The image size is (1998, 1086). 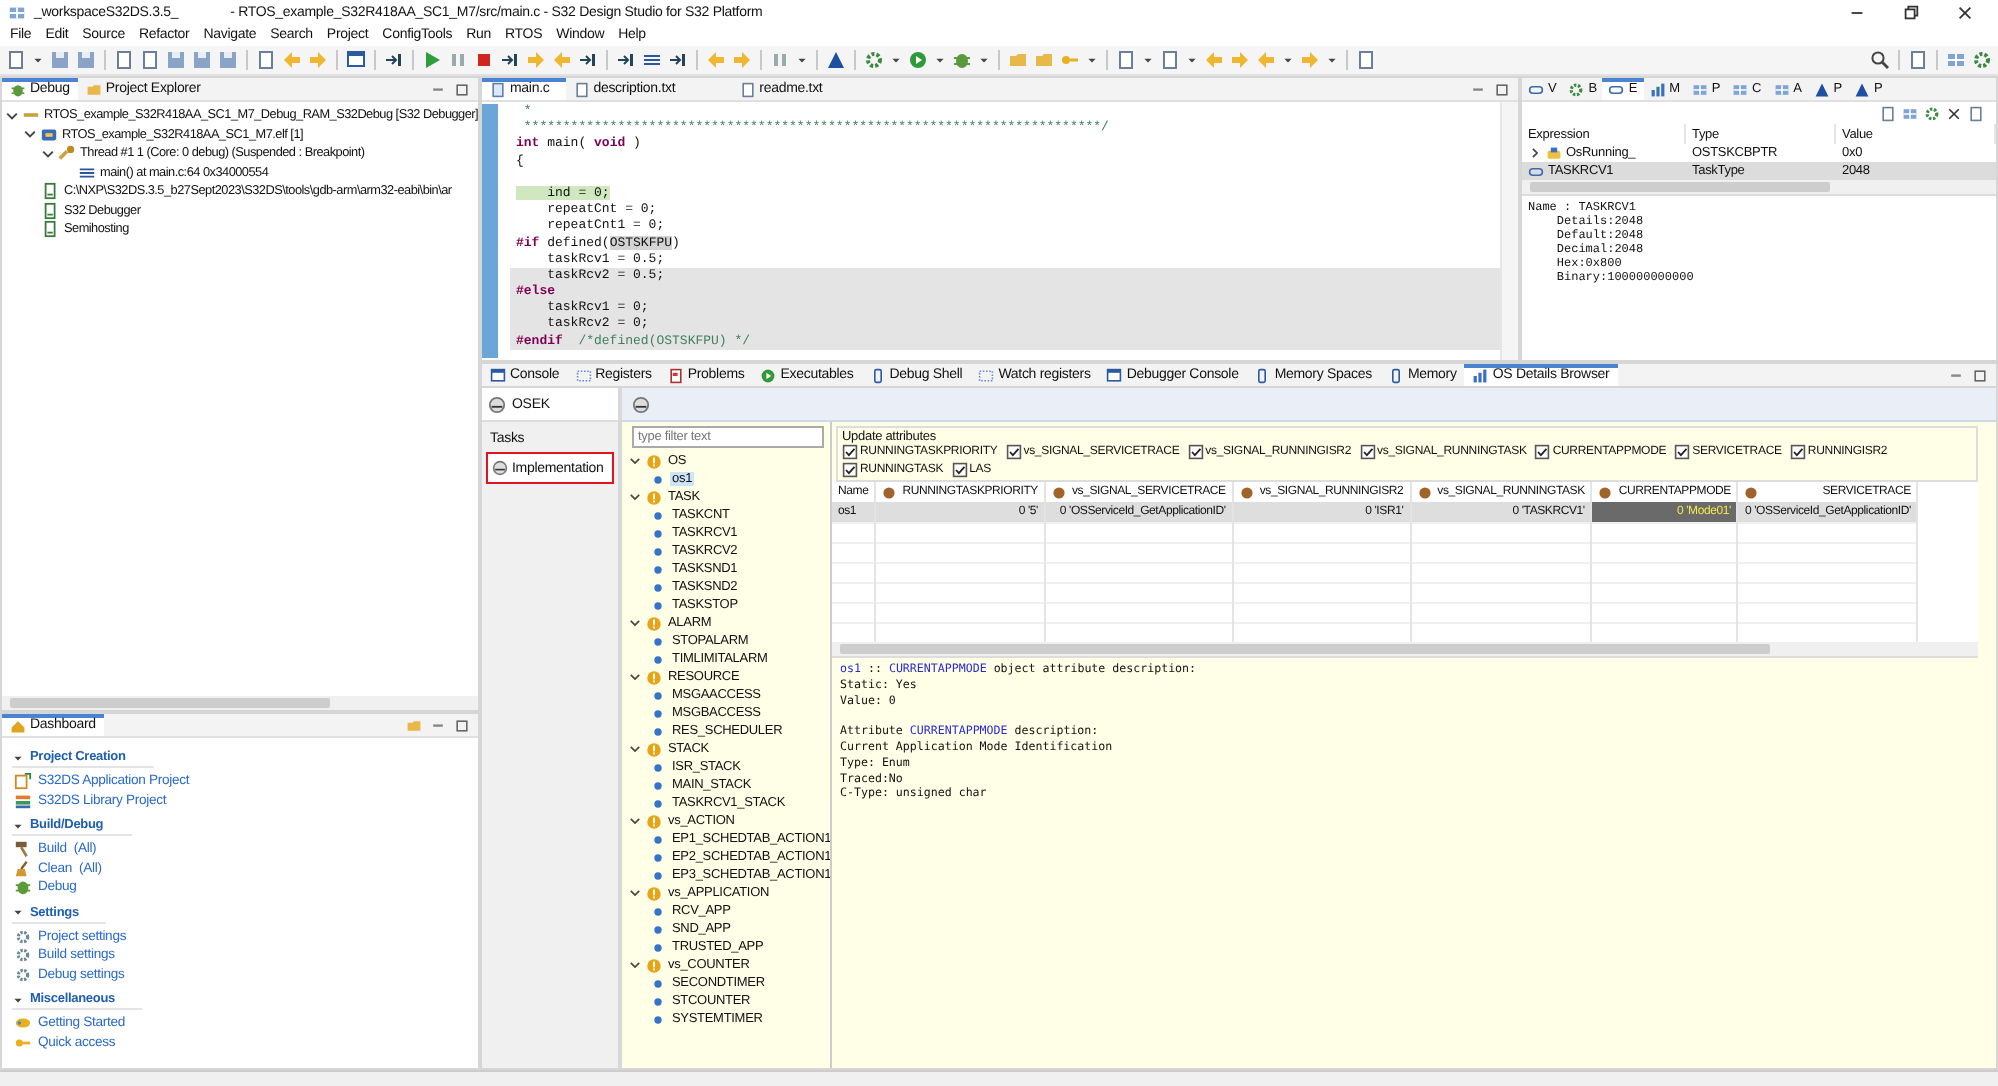 I want to click on broom-icon, so click(x=23, y=868).